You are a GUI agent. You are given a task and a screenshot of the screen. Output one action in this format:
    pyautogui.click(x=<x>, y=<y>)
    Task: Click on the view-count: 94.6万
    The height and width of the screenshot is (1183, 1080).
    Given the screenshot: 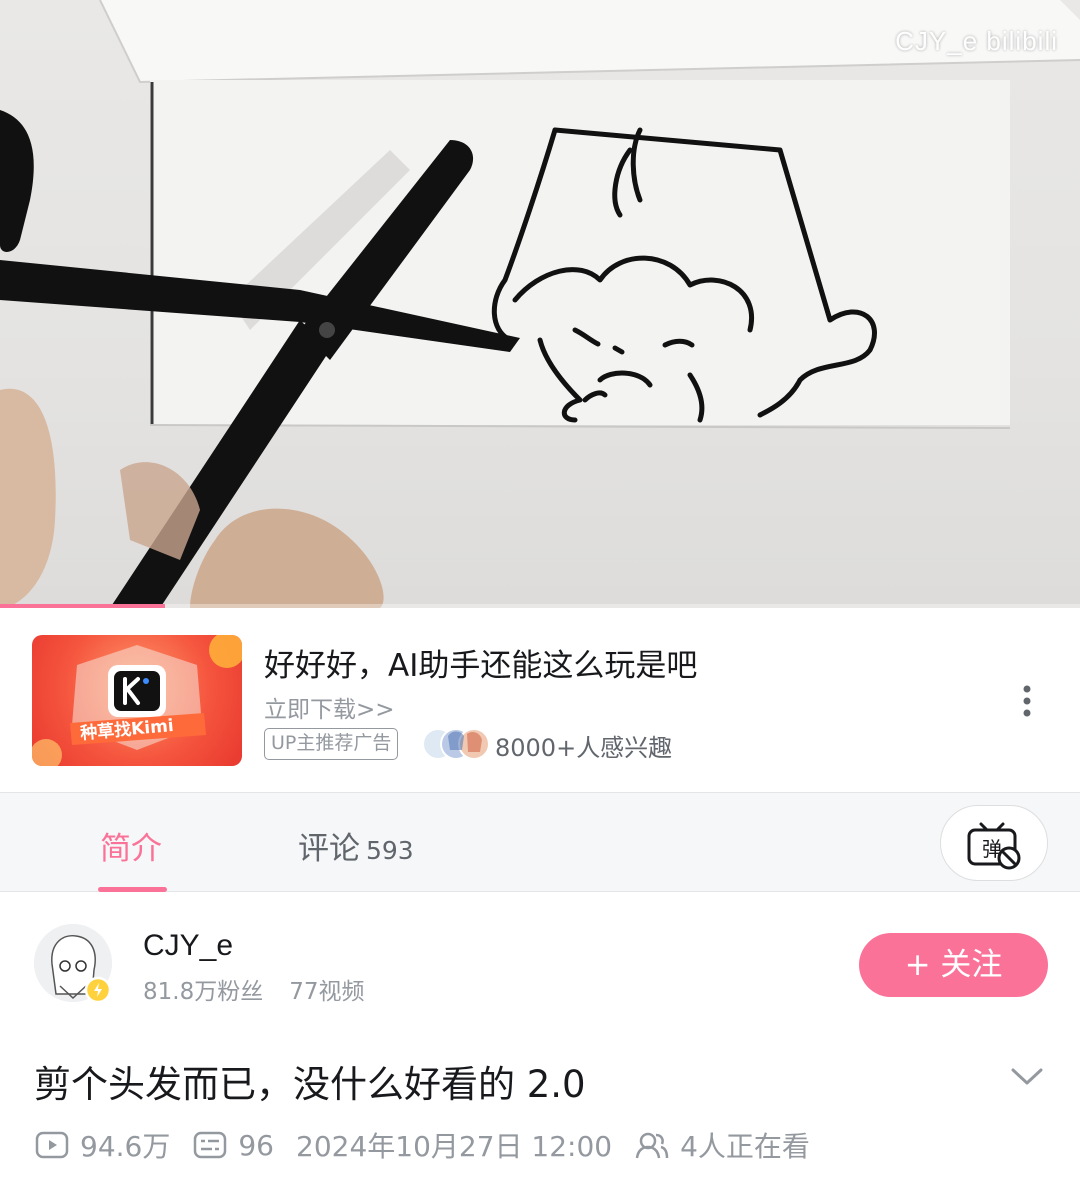 What is the action you would take?
    pyautogui.click(x=125, y=1146)
    